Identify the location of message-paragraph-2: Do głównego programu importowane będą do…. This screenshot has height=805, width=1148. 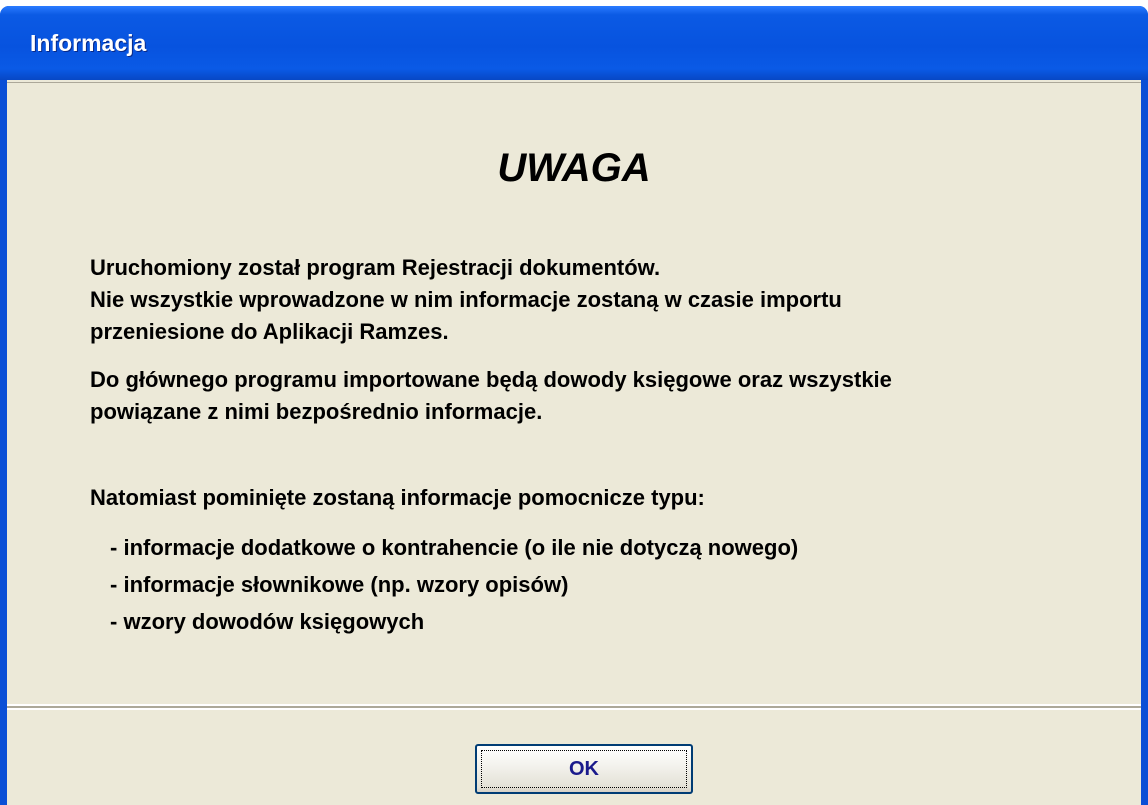
(491, 396).